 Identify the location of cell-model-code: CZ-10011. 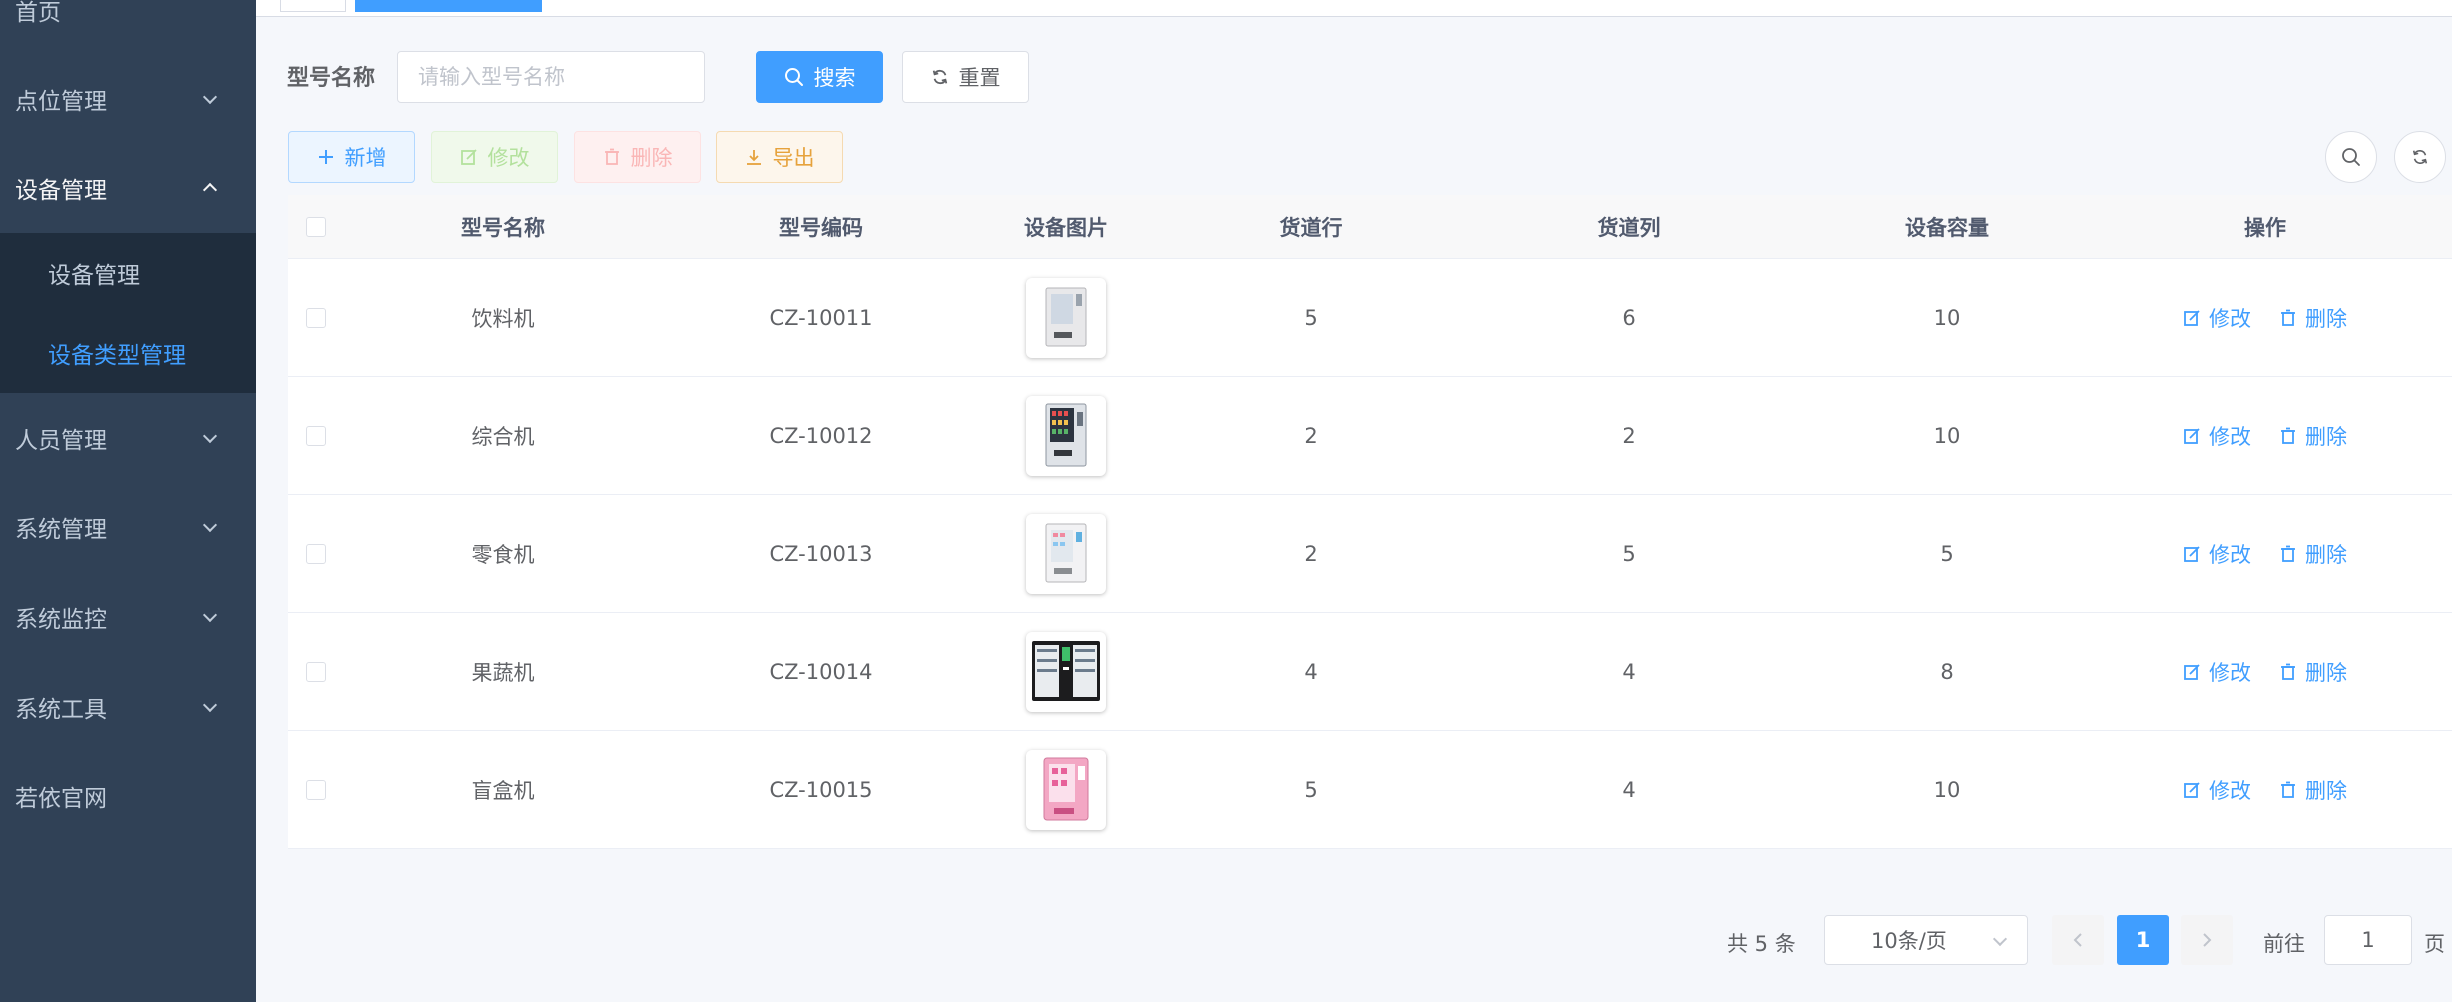
(821, 318).